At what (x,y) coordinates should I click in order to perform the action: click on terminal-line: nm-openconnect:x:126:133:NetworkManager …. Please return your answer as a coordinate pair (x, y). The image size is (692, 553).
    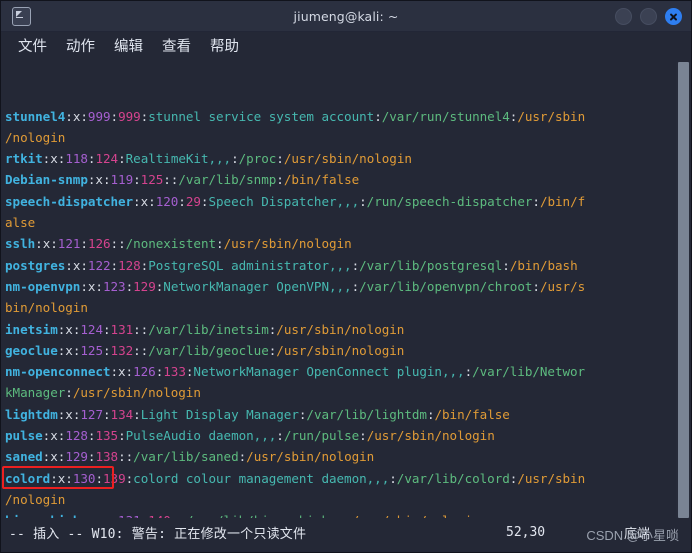
    Looking at the image, I should click on (348, 371).